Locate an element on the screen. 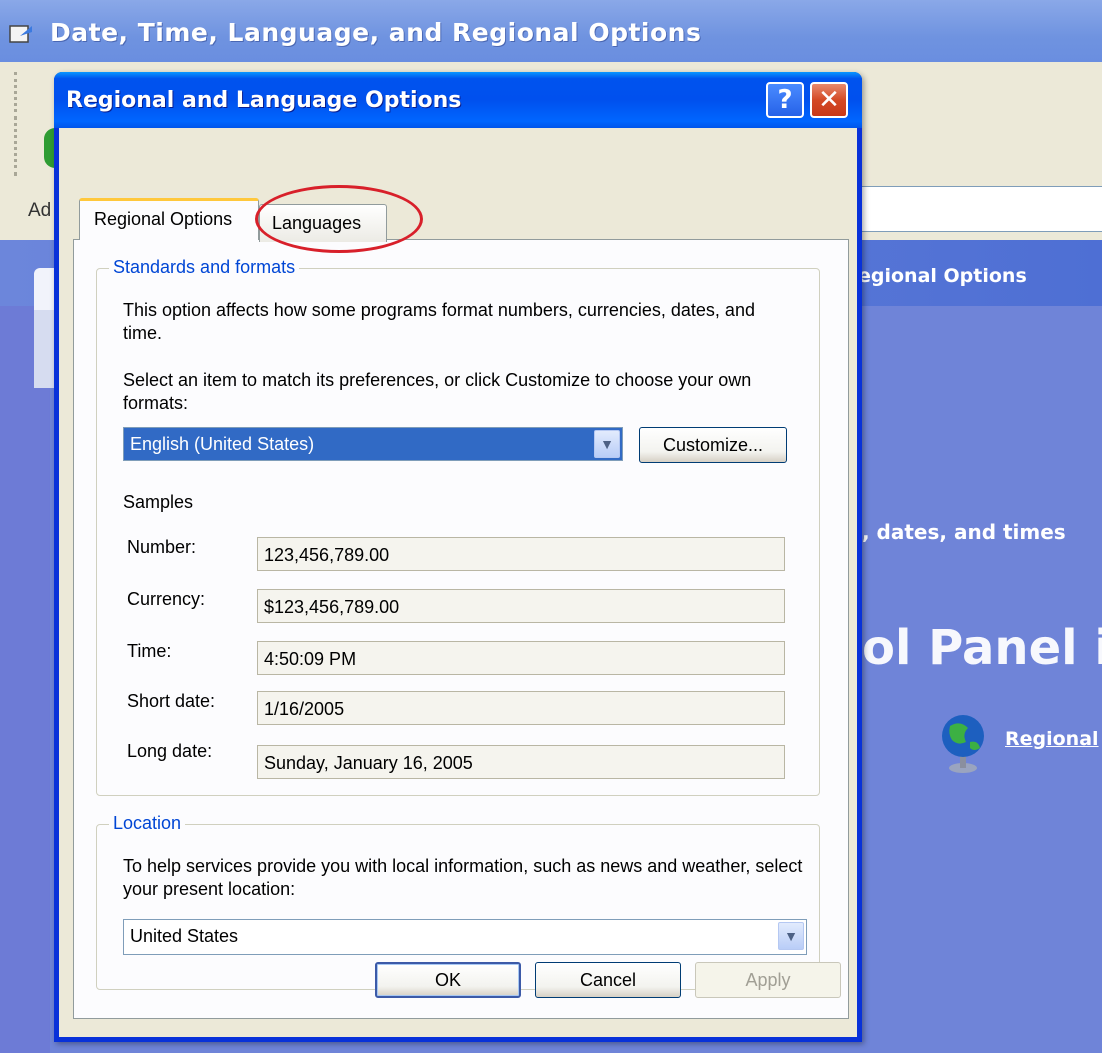 This screenshot has height=1053, width=1102. locale-select-value: English (United States) is located at coordinates (222, 444).